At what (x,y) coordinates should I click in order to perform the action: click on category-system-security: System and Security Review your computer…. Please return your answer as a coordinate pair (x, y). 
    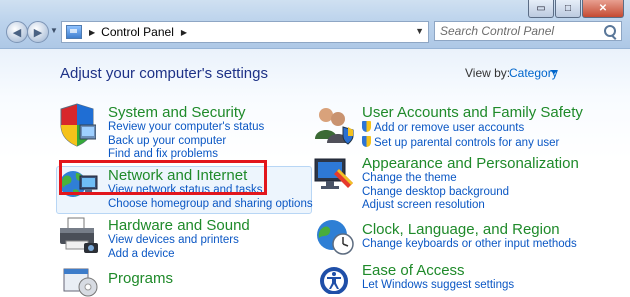
    Looking at the image, I should click on (186, 133).